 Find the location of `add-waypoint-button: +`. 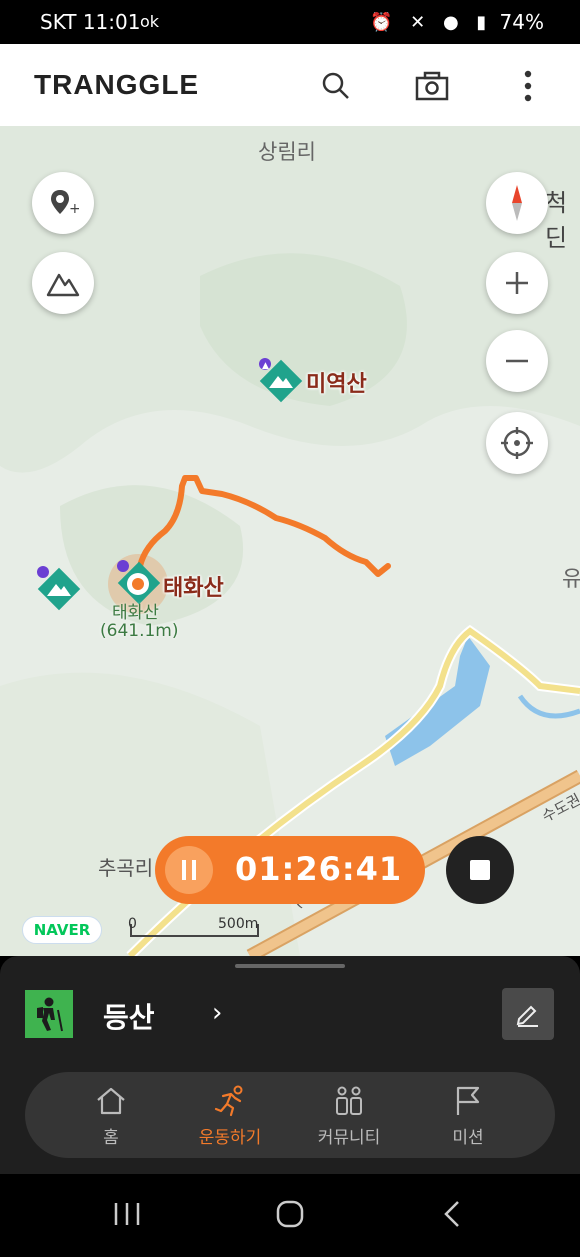

add-waypoint-button: + is located at coordinates (63, 203).